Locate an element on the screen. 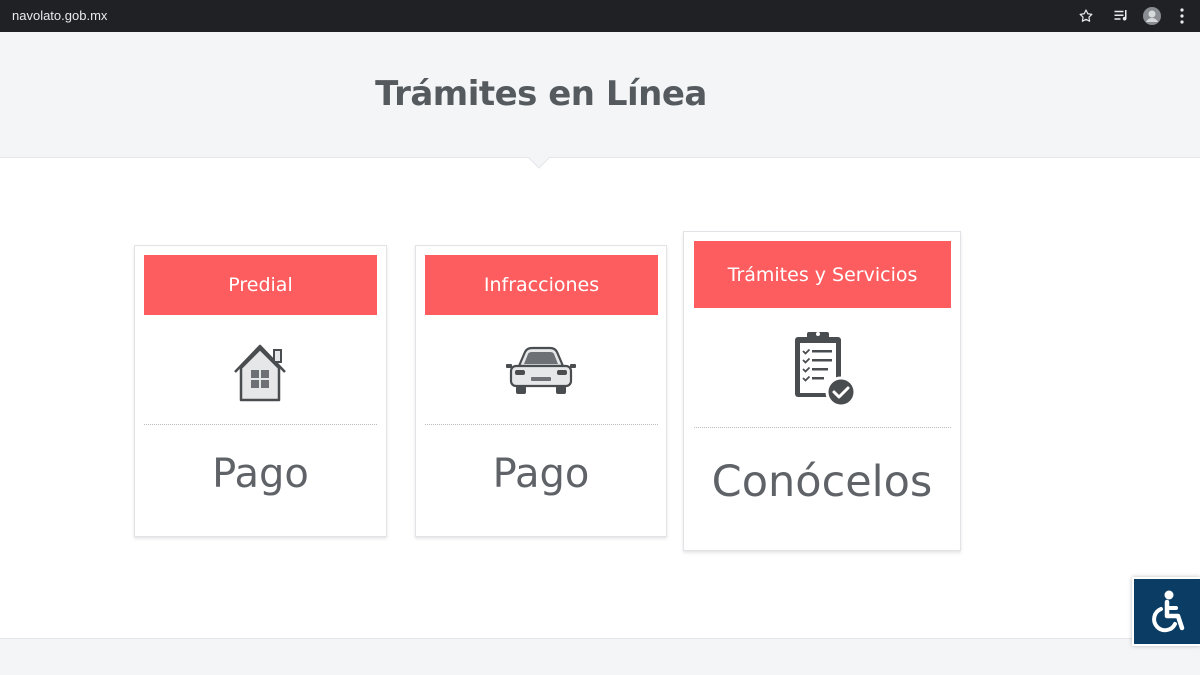 The height and width of the screenshot is (675, 1200). footer-band is located at coordinates (600, 656).